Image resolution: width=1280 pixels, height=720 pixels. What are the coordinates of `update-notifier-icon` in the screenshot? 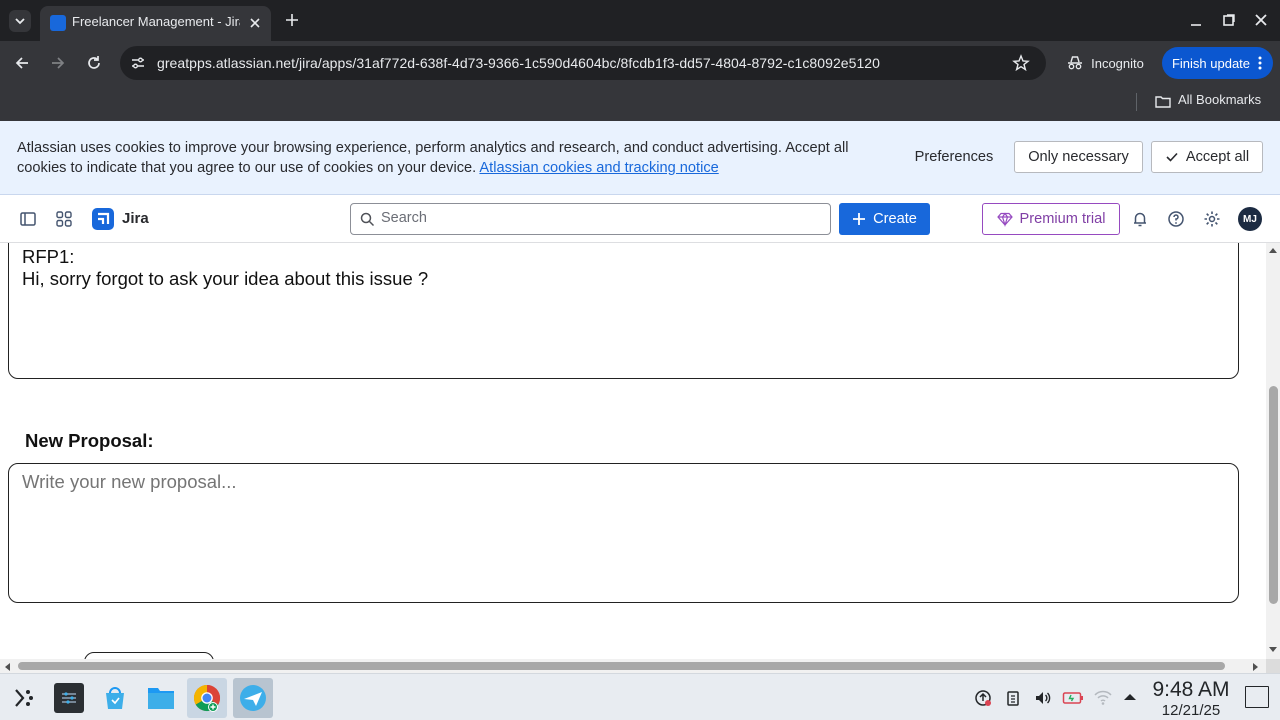 It's located at (983, 698).